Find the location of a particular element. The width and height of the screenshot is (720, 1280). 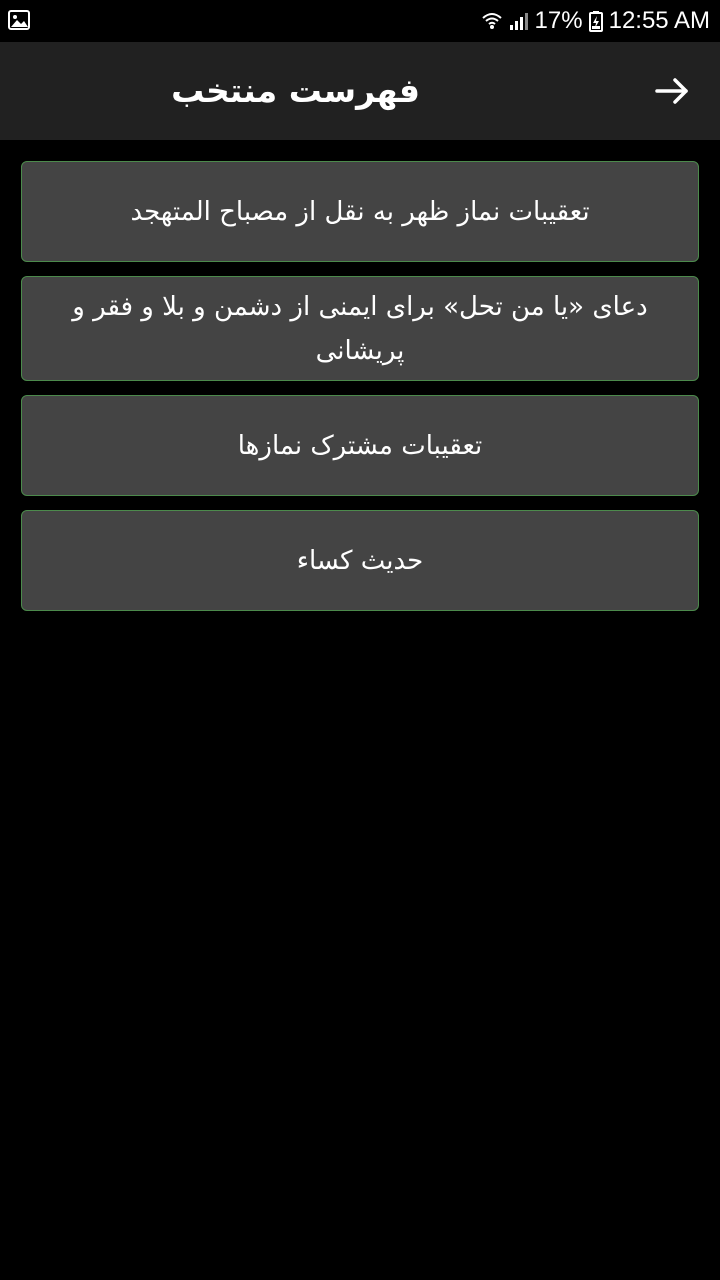

list-item-label: تعقیبات نماز ظهر به نقل از مصباح المتهجد is located at coordinates (360, 211).